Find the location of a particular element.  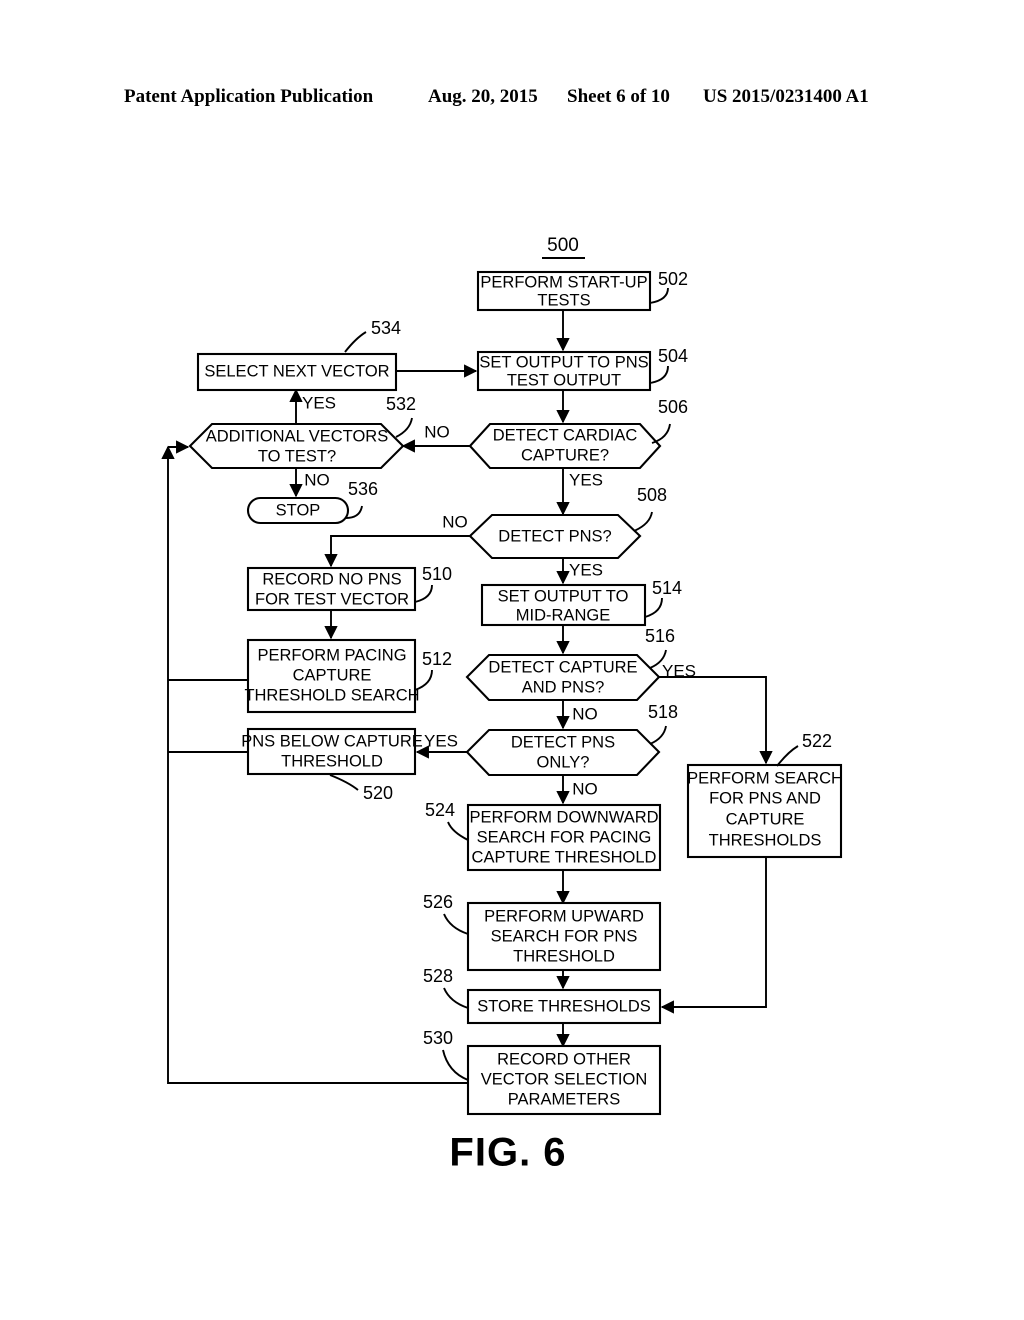

node-502-line-0: PERFORM START-UP is located at coordinates (563, 282).